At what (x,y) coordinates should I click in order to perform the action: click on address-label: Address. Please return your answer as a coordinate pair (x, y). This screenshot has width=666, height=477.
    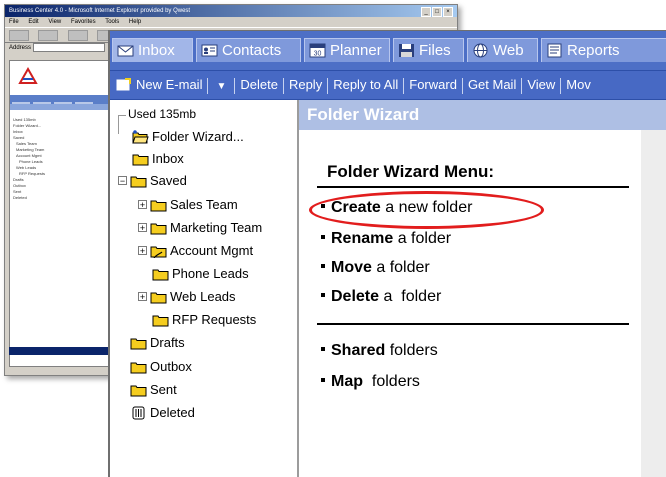
    Looking at the image, I should click on (20, 48).